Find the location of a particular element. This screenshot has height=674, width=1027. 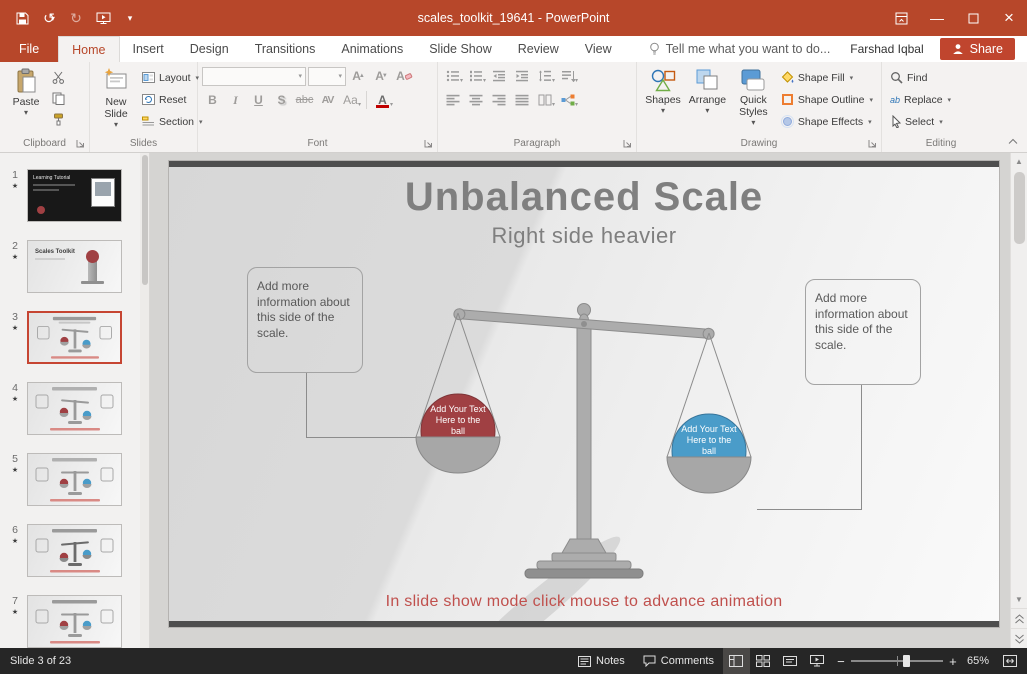

tab-view: View is located at coordinates (598, 49).